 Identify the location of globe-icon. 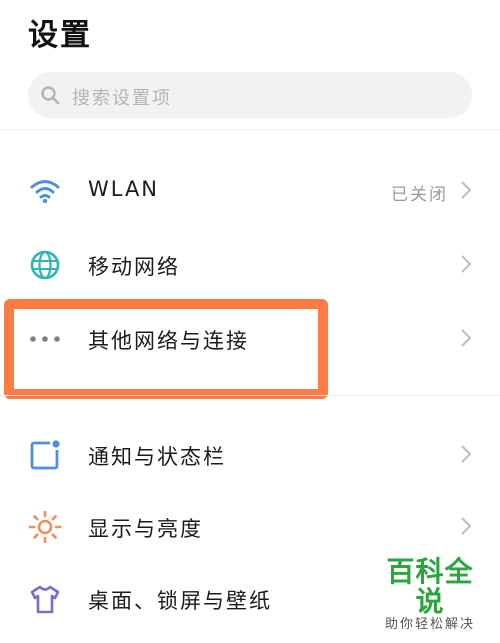
(45, 265).